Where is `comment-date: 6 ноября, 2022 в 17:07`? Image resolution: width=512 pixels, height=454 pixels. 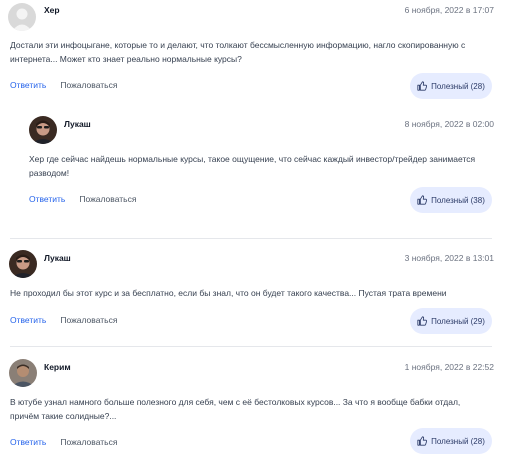
comment-date: 6 ноября, 2022 в 17:07 is located at coordinates (449, 10).